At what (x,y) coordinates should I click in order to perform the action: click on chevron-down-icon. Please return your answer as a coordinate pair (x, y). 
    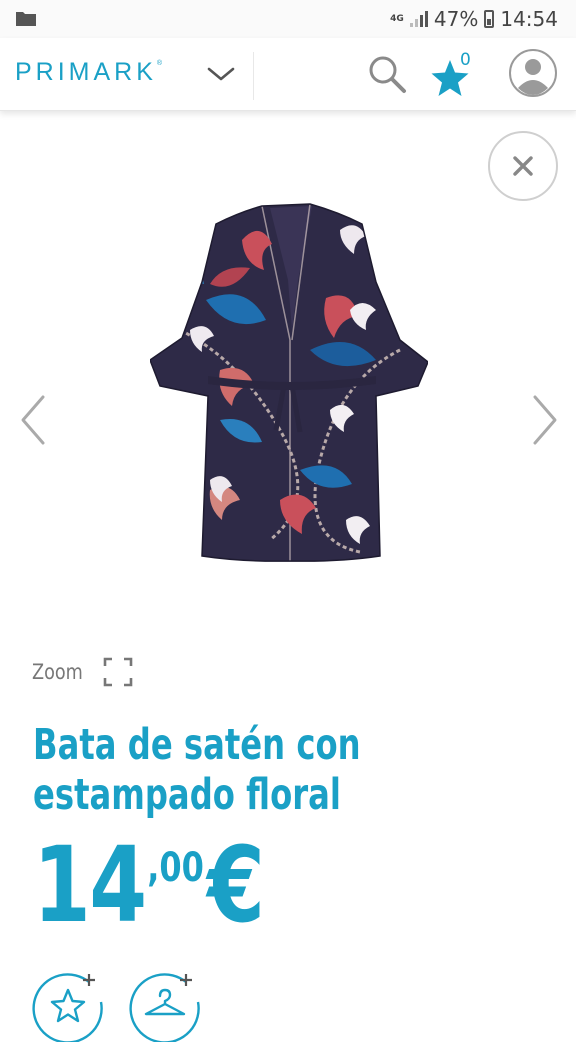
    Looking at the image, I should click on (221, 74).